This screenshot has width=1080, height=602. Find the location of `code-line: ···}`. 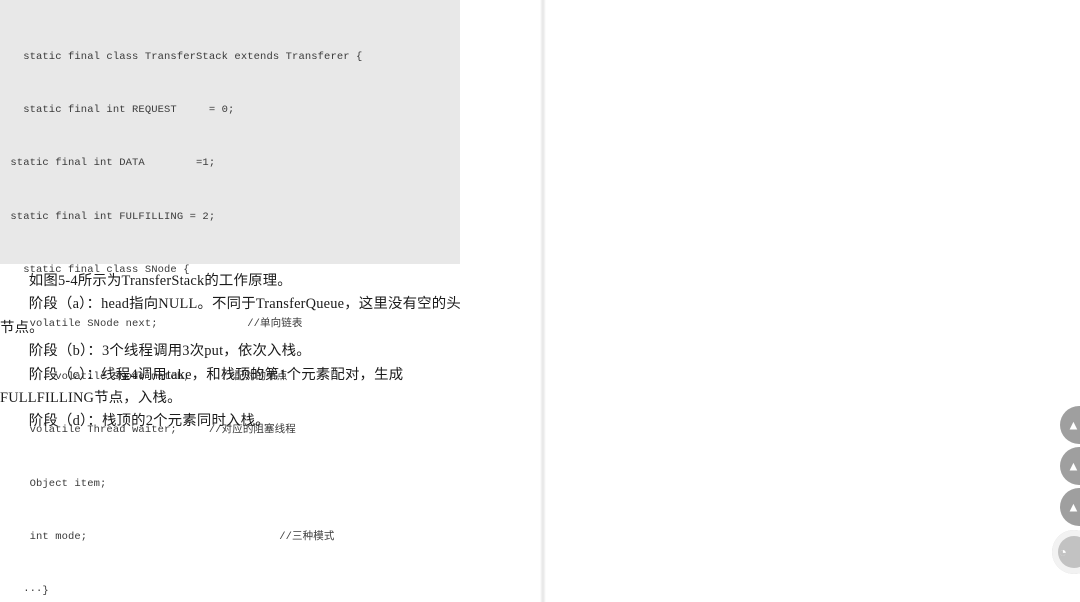

code-line: ···} is located at coordinates (26, 590).